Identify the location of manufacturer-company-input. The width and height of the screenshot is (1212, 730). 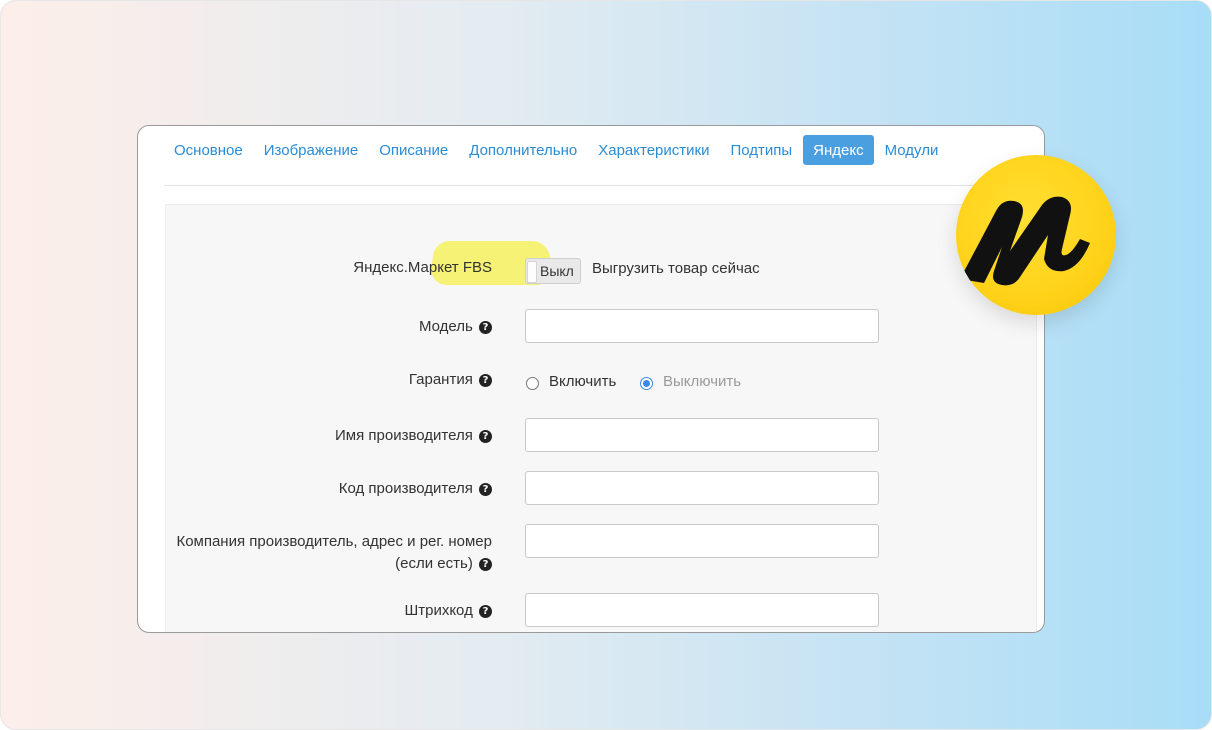
(702, 541).